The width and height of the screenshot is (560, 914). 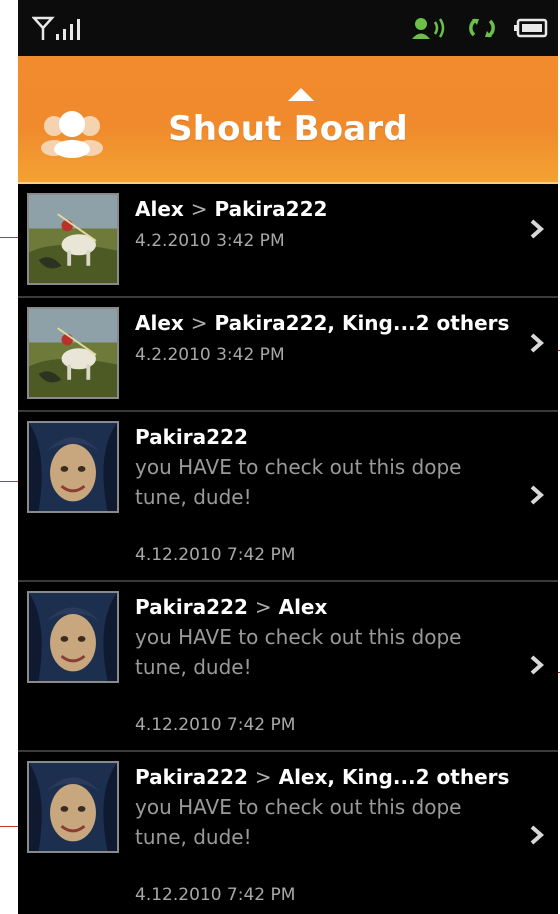 What do you see at coordinates (288, 129) in the screenshot?
I see `page-title: Shout Board` at bounding box center [288, 129].